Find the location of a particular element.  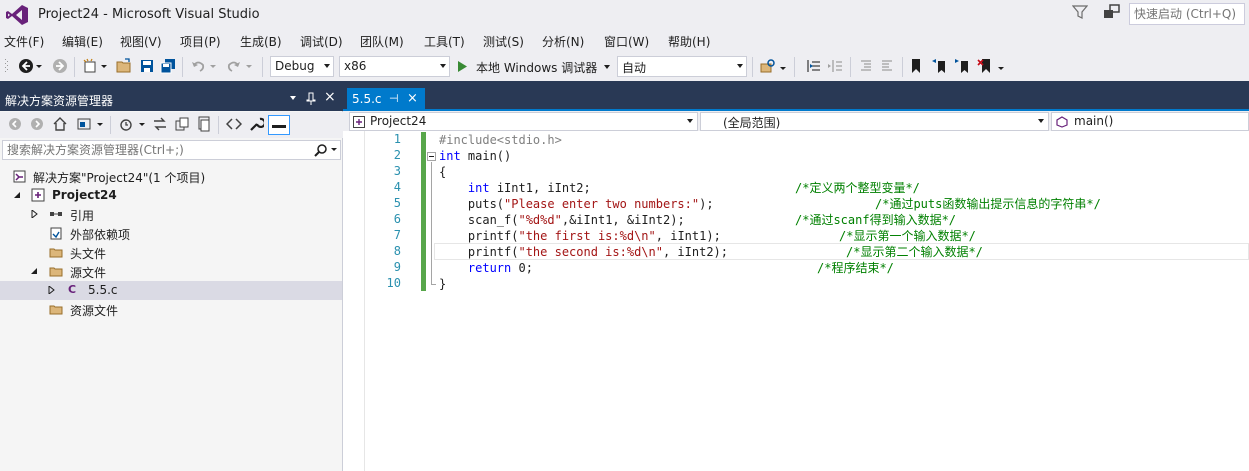

standard-toolbar: Debug x86 本地 Windows 调试器 自动 is located at coordinates (624, 67).